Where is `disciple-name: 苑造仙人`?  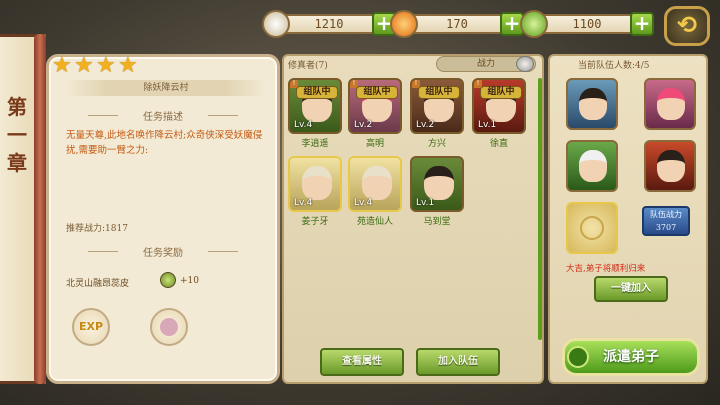 disciple-name: 苑造仙人 is located at coordinates (374, 222).